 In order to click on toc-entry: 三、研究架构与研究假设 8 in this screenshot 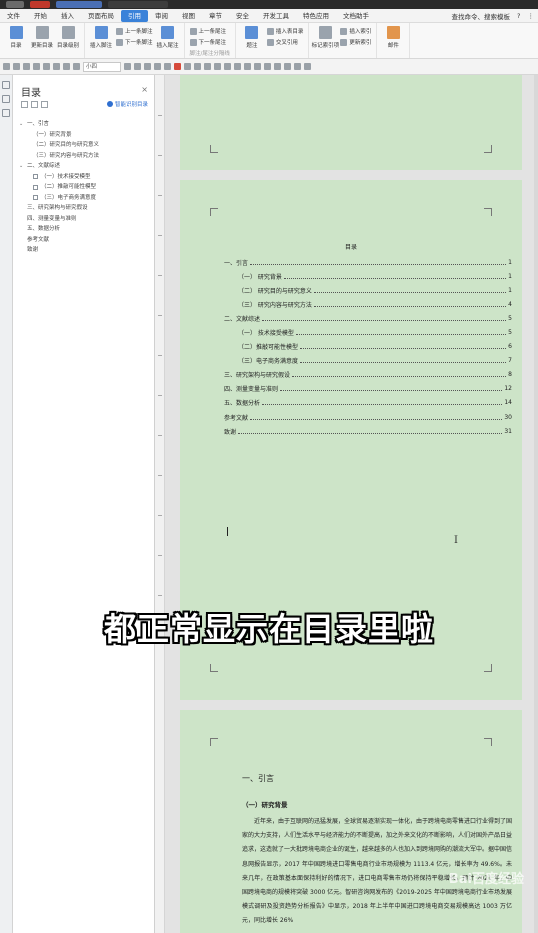, I will do `click(368, 375)`.